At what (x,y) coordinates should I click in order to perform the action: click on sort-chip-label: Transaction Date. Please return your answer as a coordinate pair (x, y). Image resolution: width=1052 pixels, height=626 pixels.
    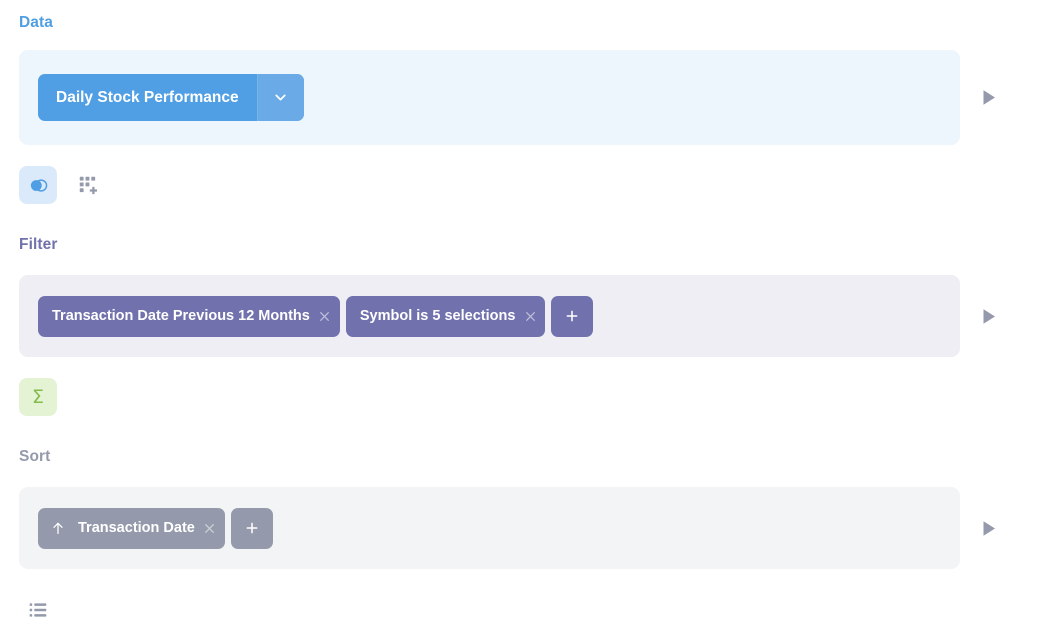
    Looking at the image, I should click on (136, 528).